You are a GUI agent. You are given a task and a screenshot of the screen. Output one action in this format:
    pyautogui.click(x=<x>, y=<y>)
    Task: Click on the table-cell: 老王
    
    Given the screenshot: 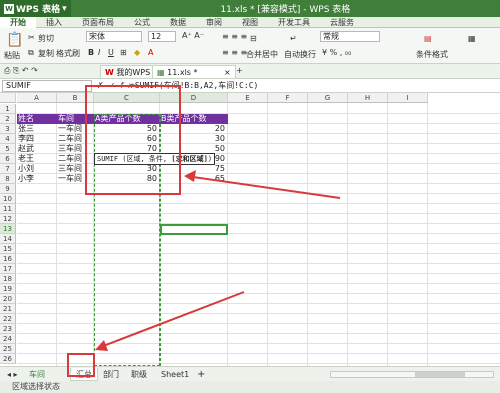 What is the action you would take?
    pyautogui.click(x=26, y=159)
    